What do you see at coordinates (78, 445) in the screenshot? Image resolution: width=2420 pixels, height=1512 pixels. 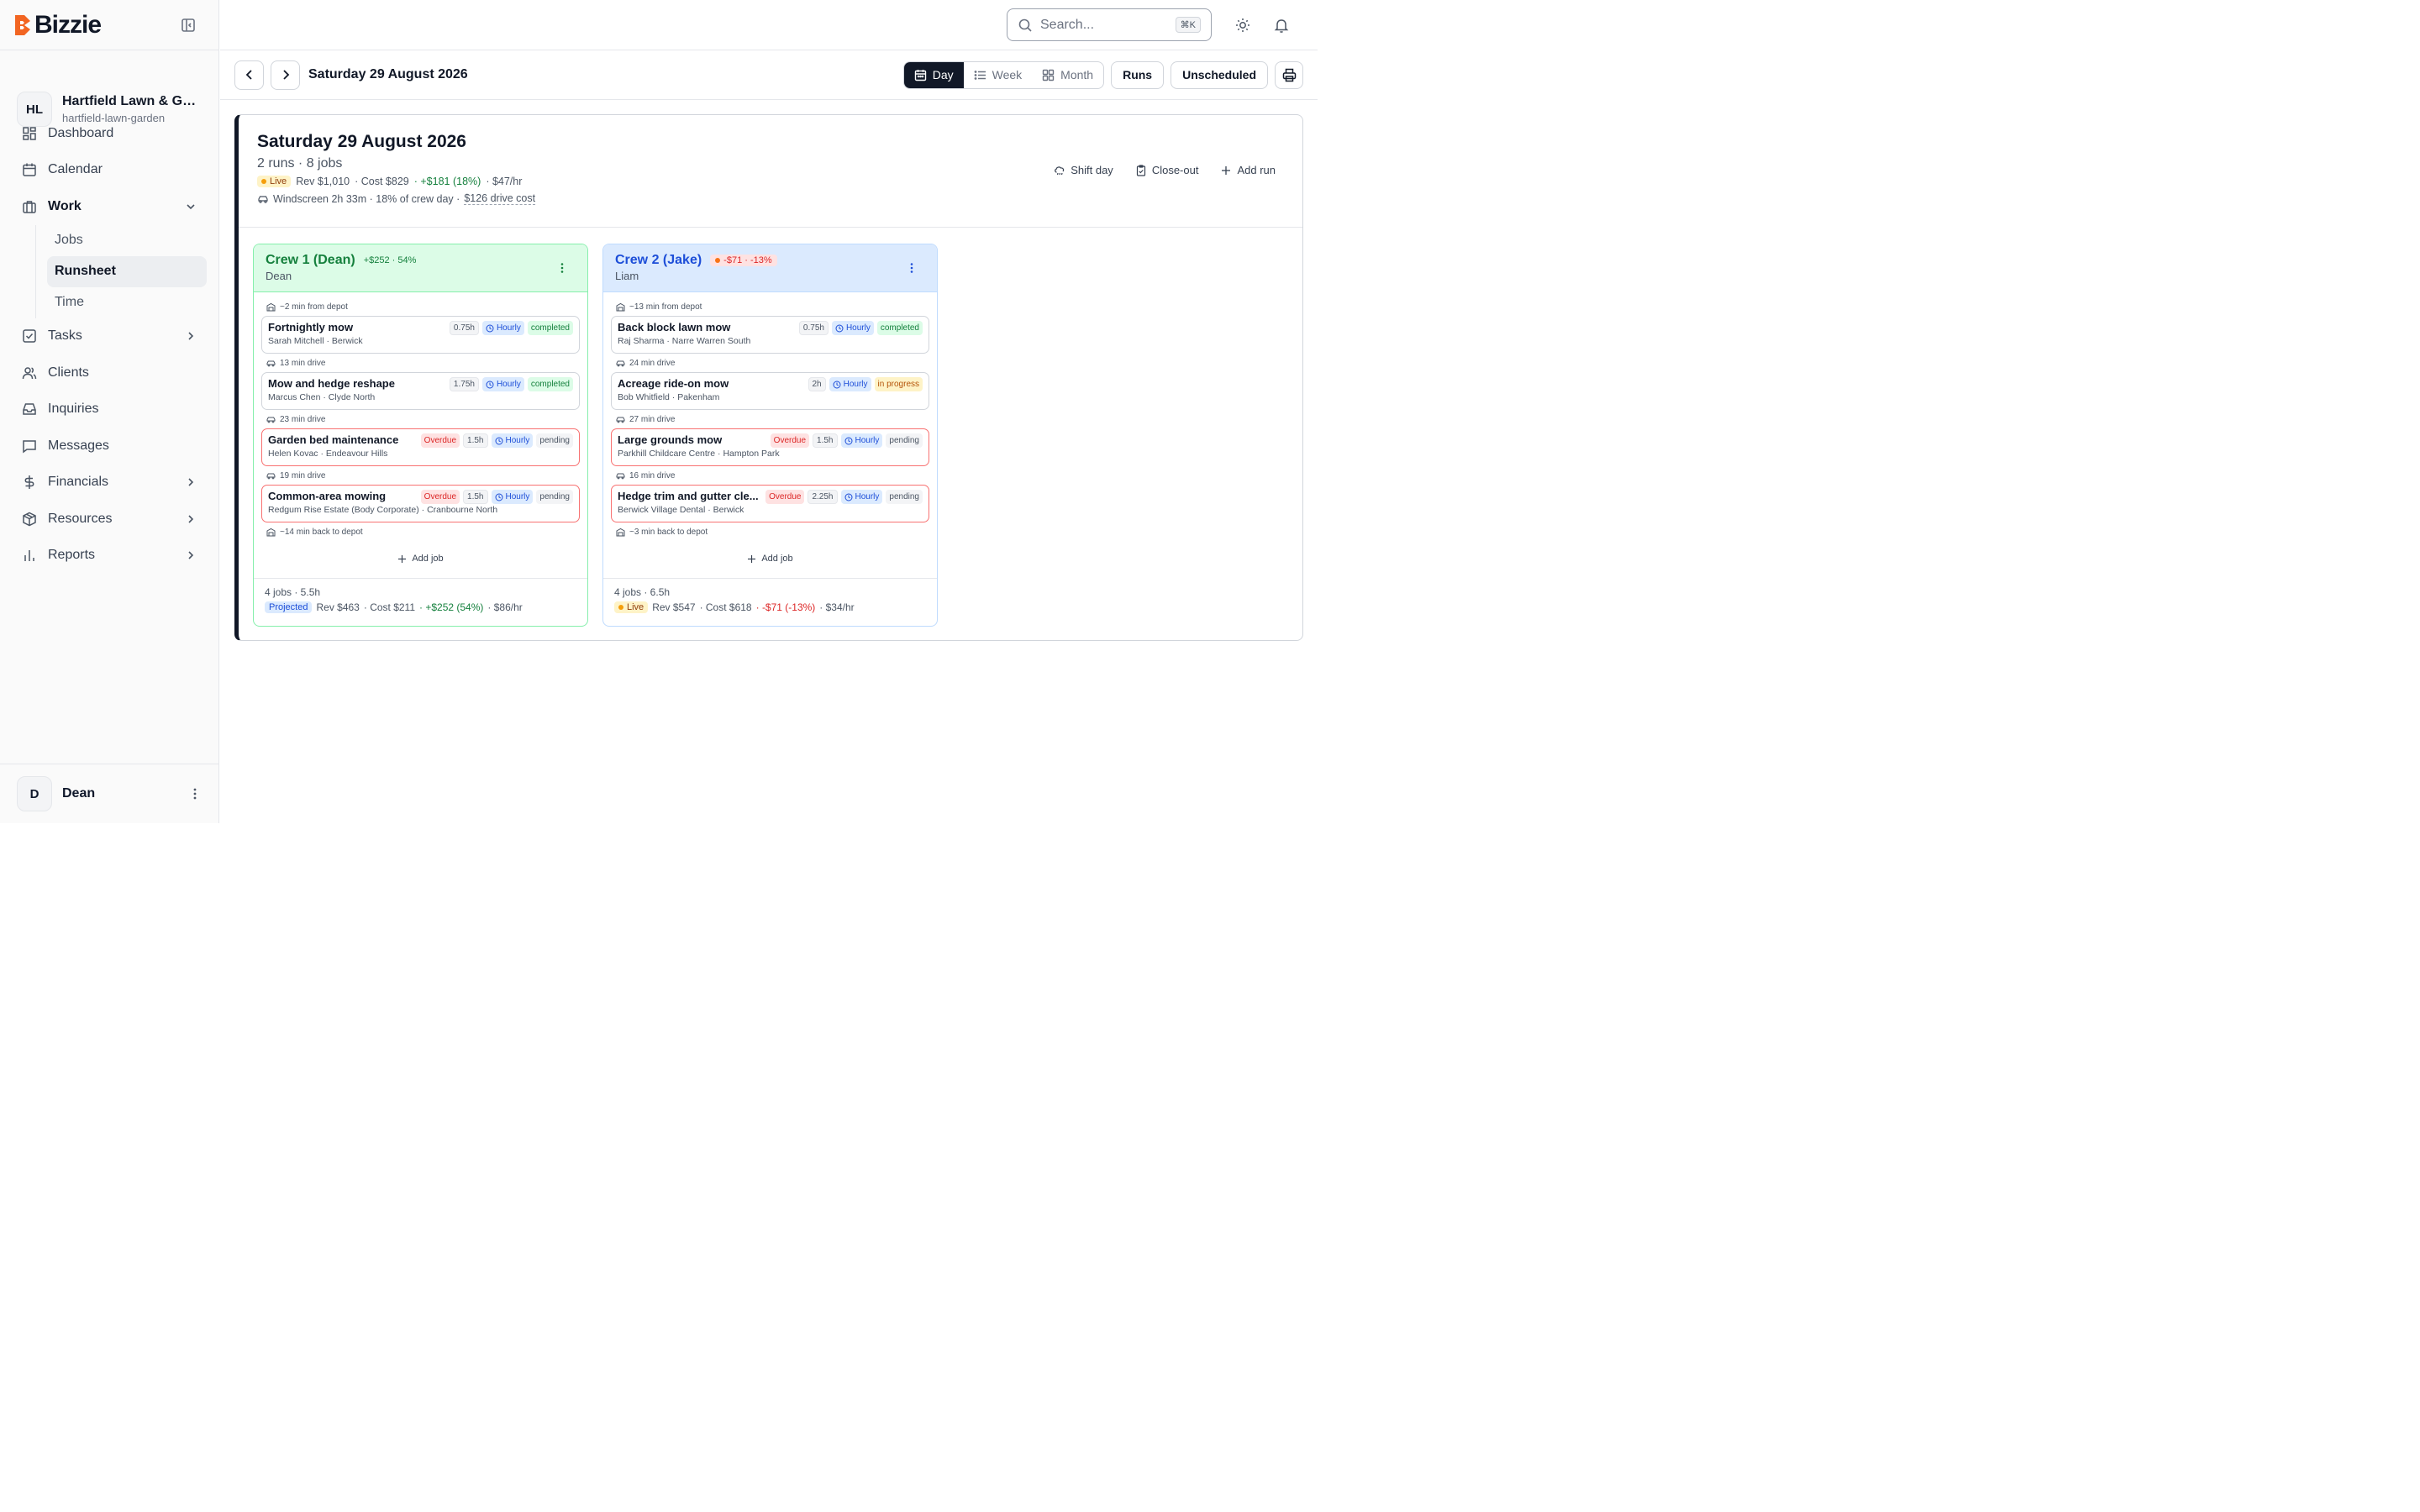 I see `nav-label: Messages` at bounding box center [78, 445].